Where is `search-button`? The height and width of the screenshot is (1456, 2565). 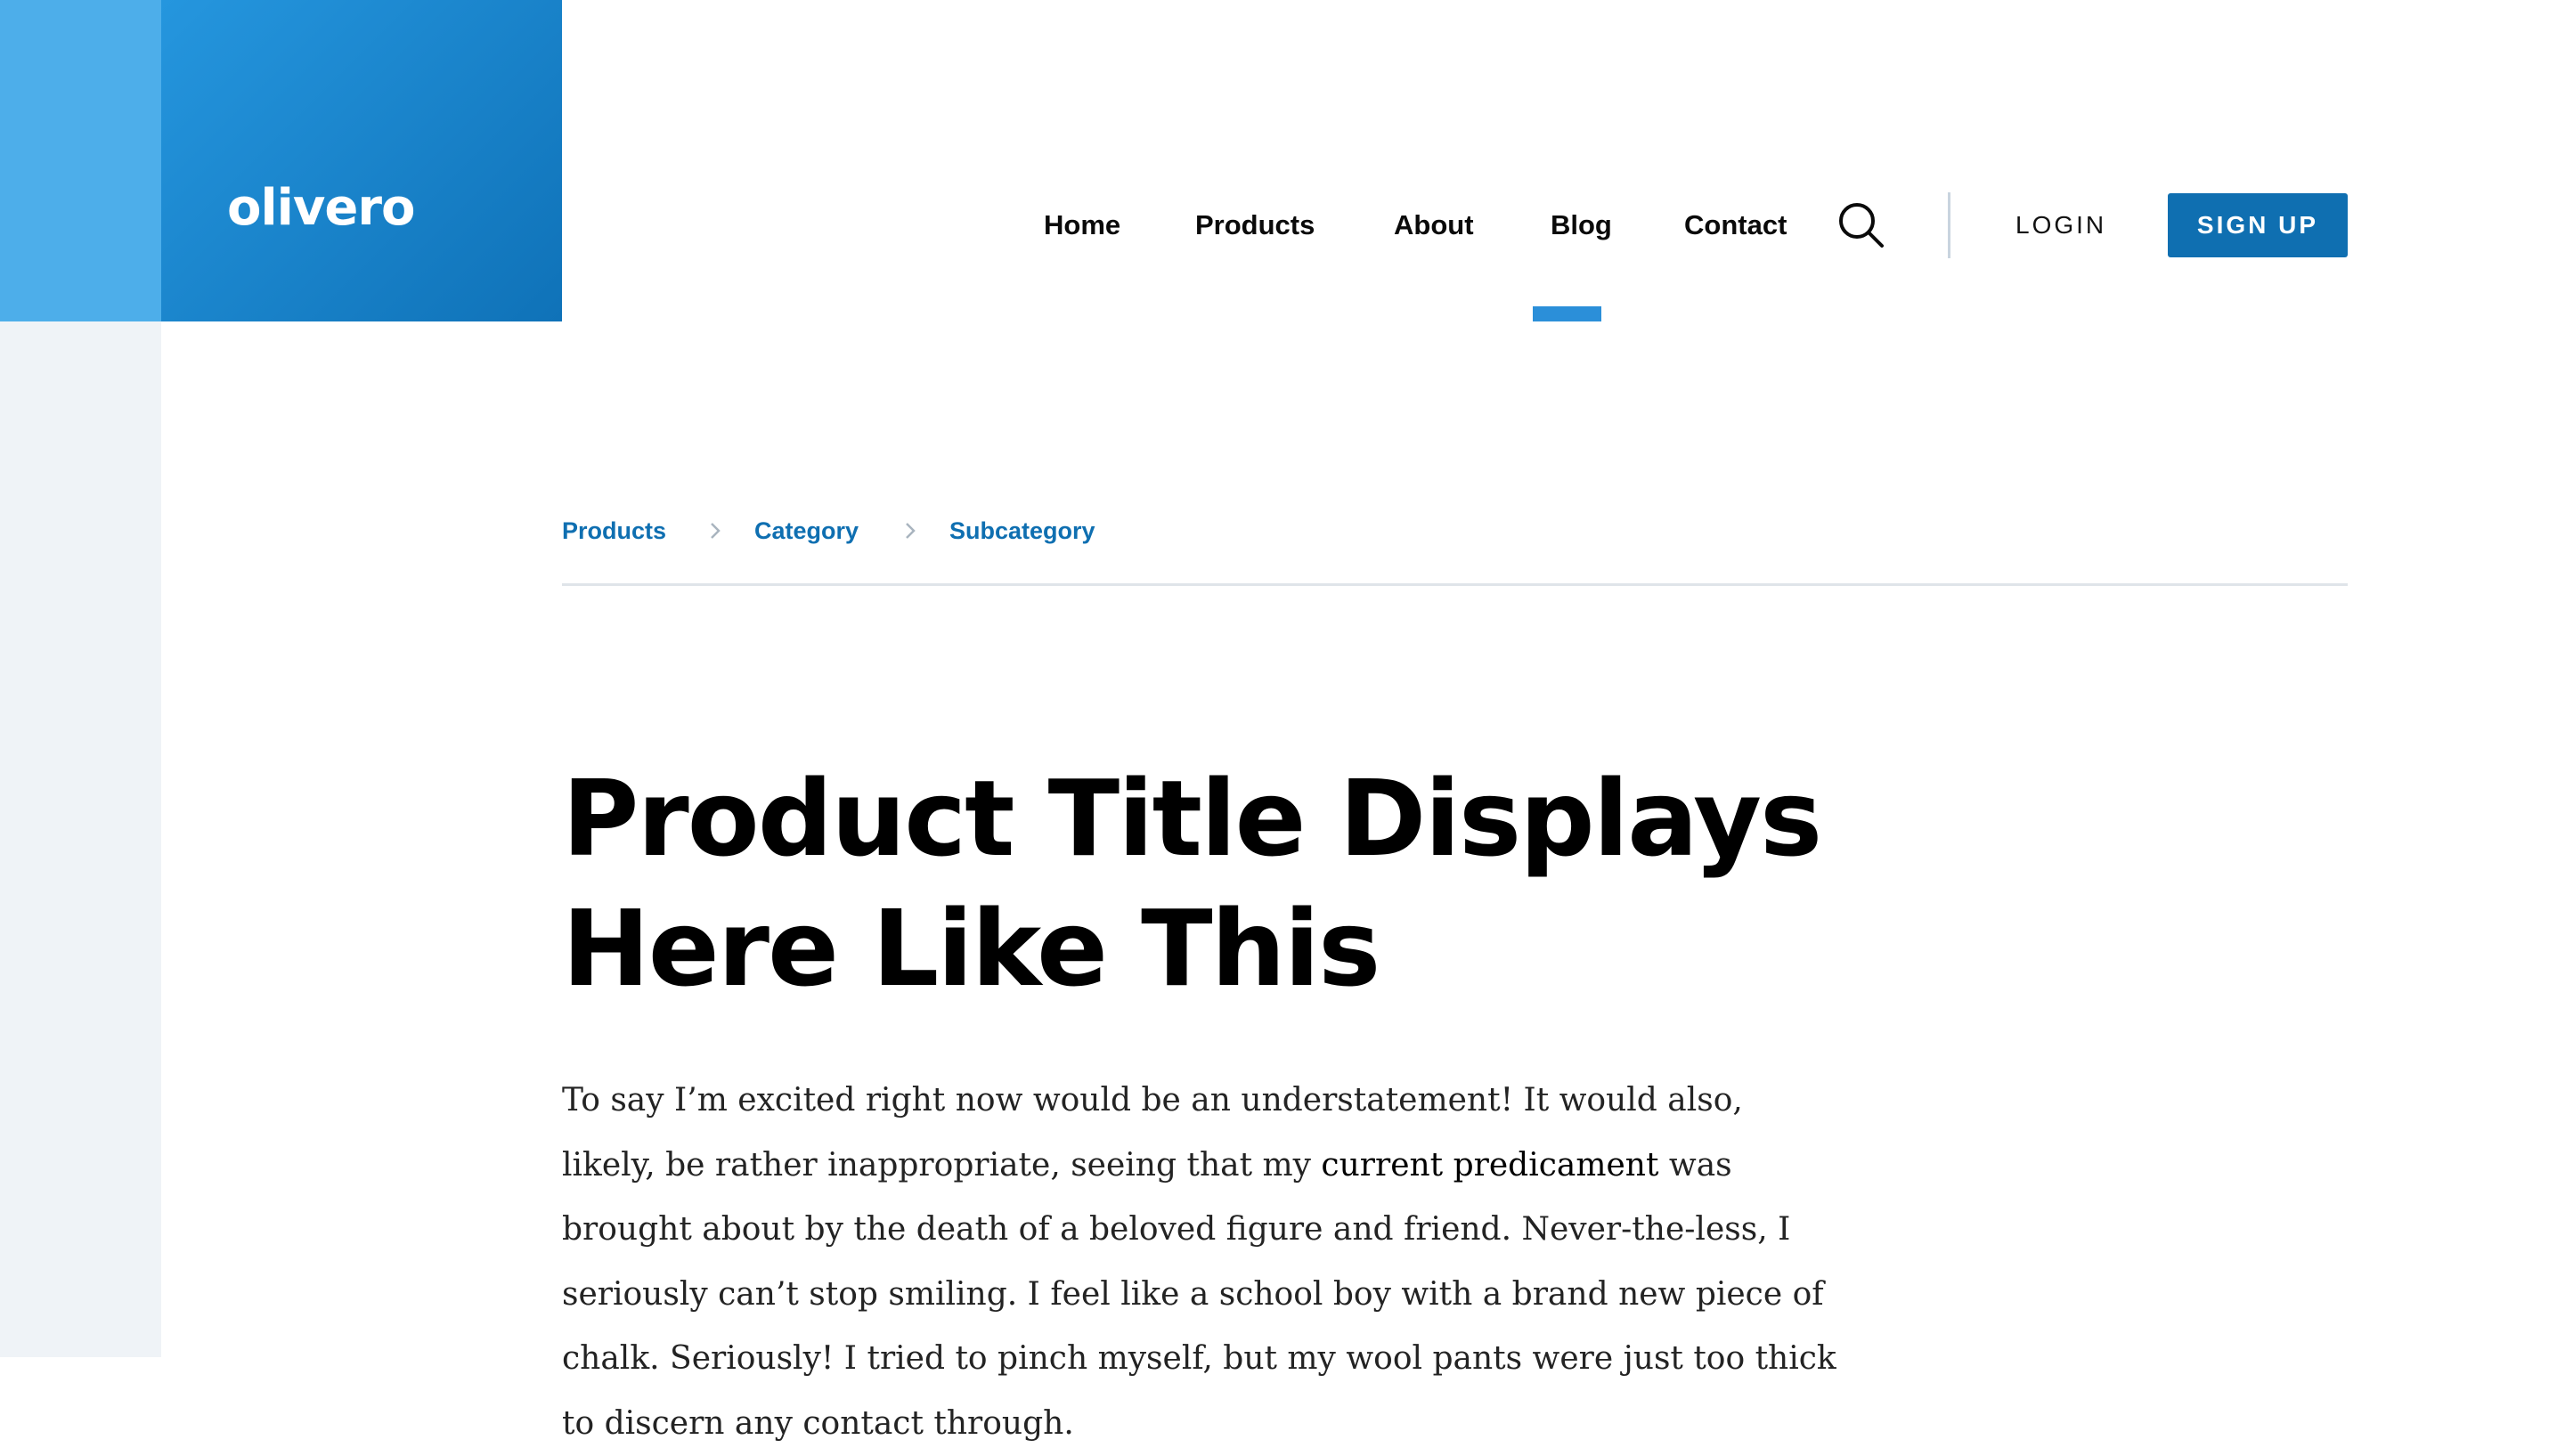 search-button is located at coordinates (1861, 225).